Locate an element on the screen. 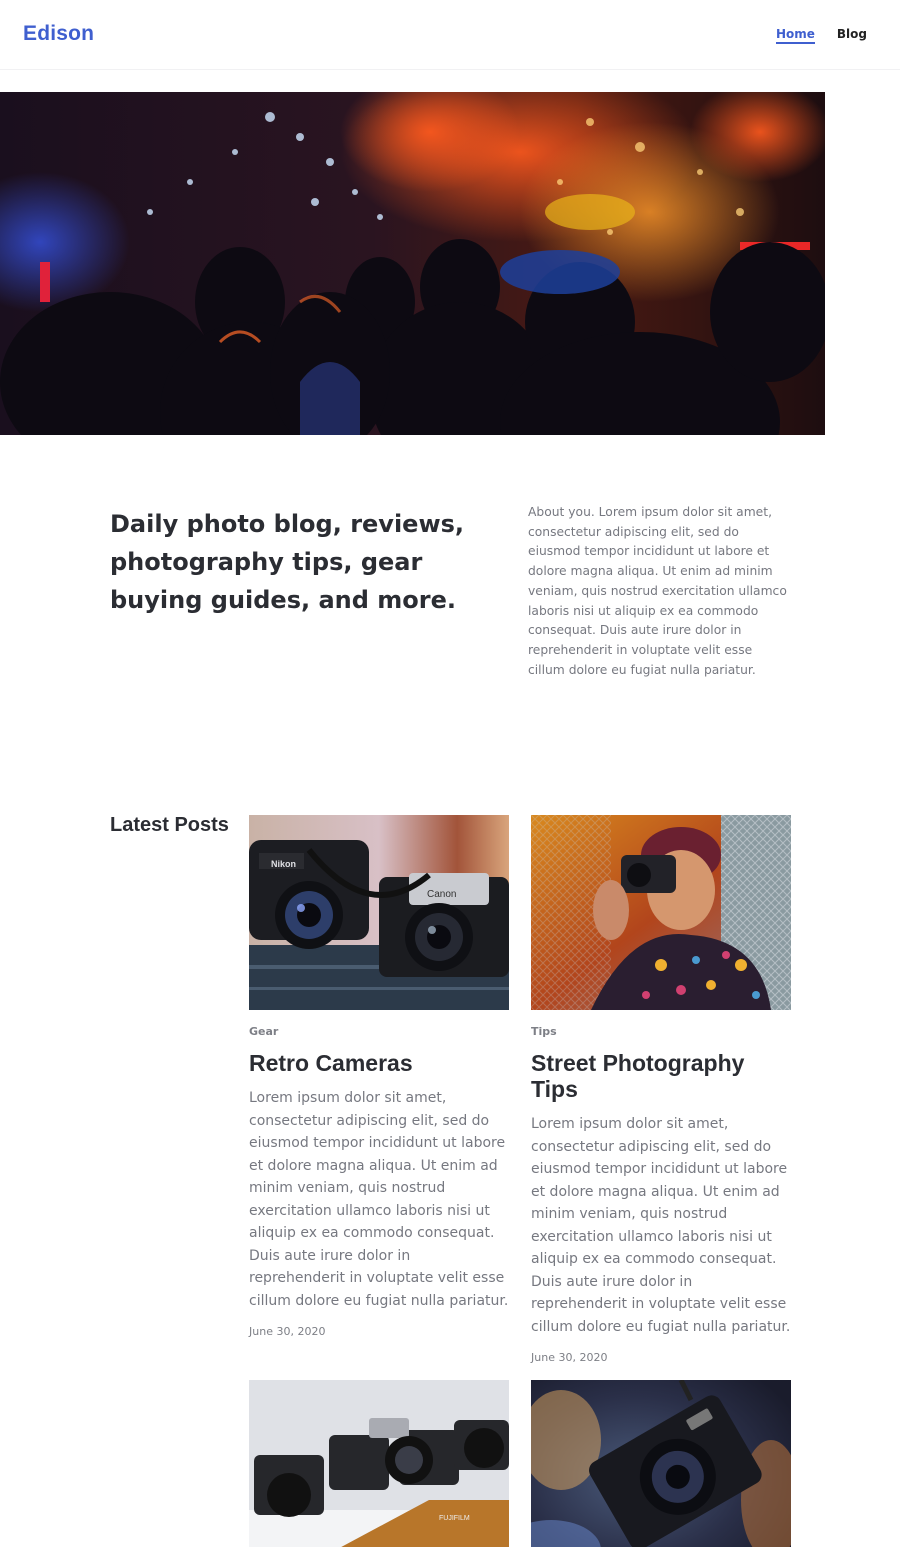 The width and height of the screenshot is (900, 1547). post-thumbnail: FUJIFILM is located at coordinates (379, 1463).